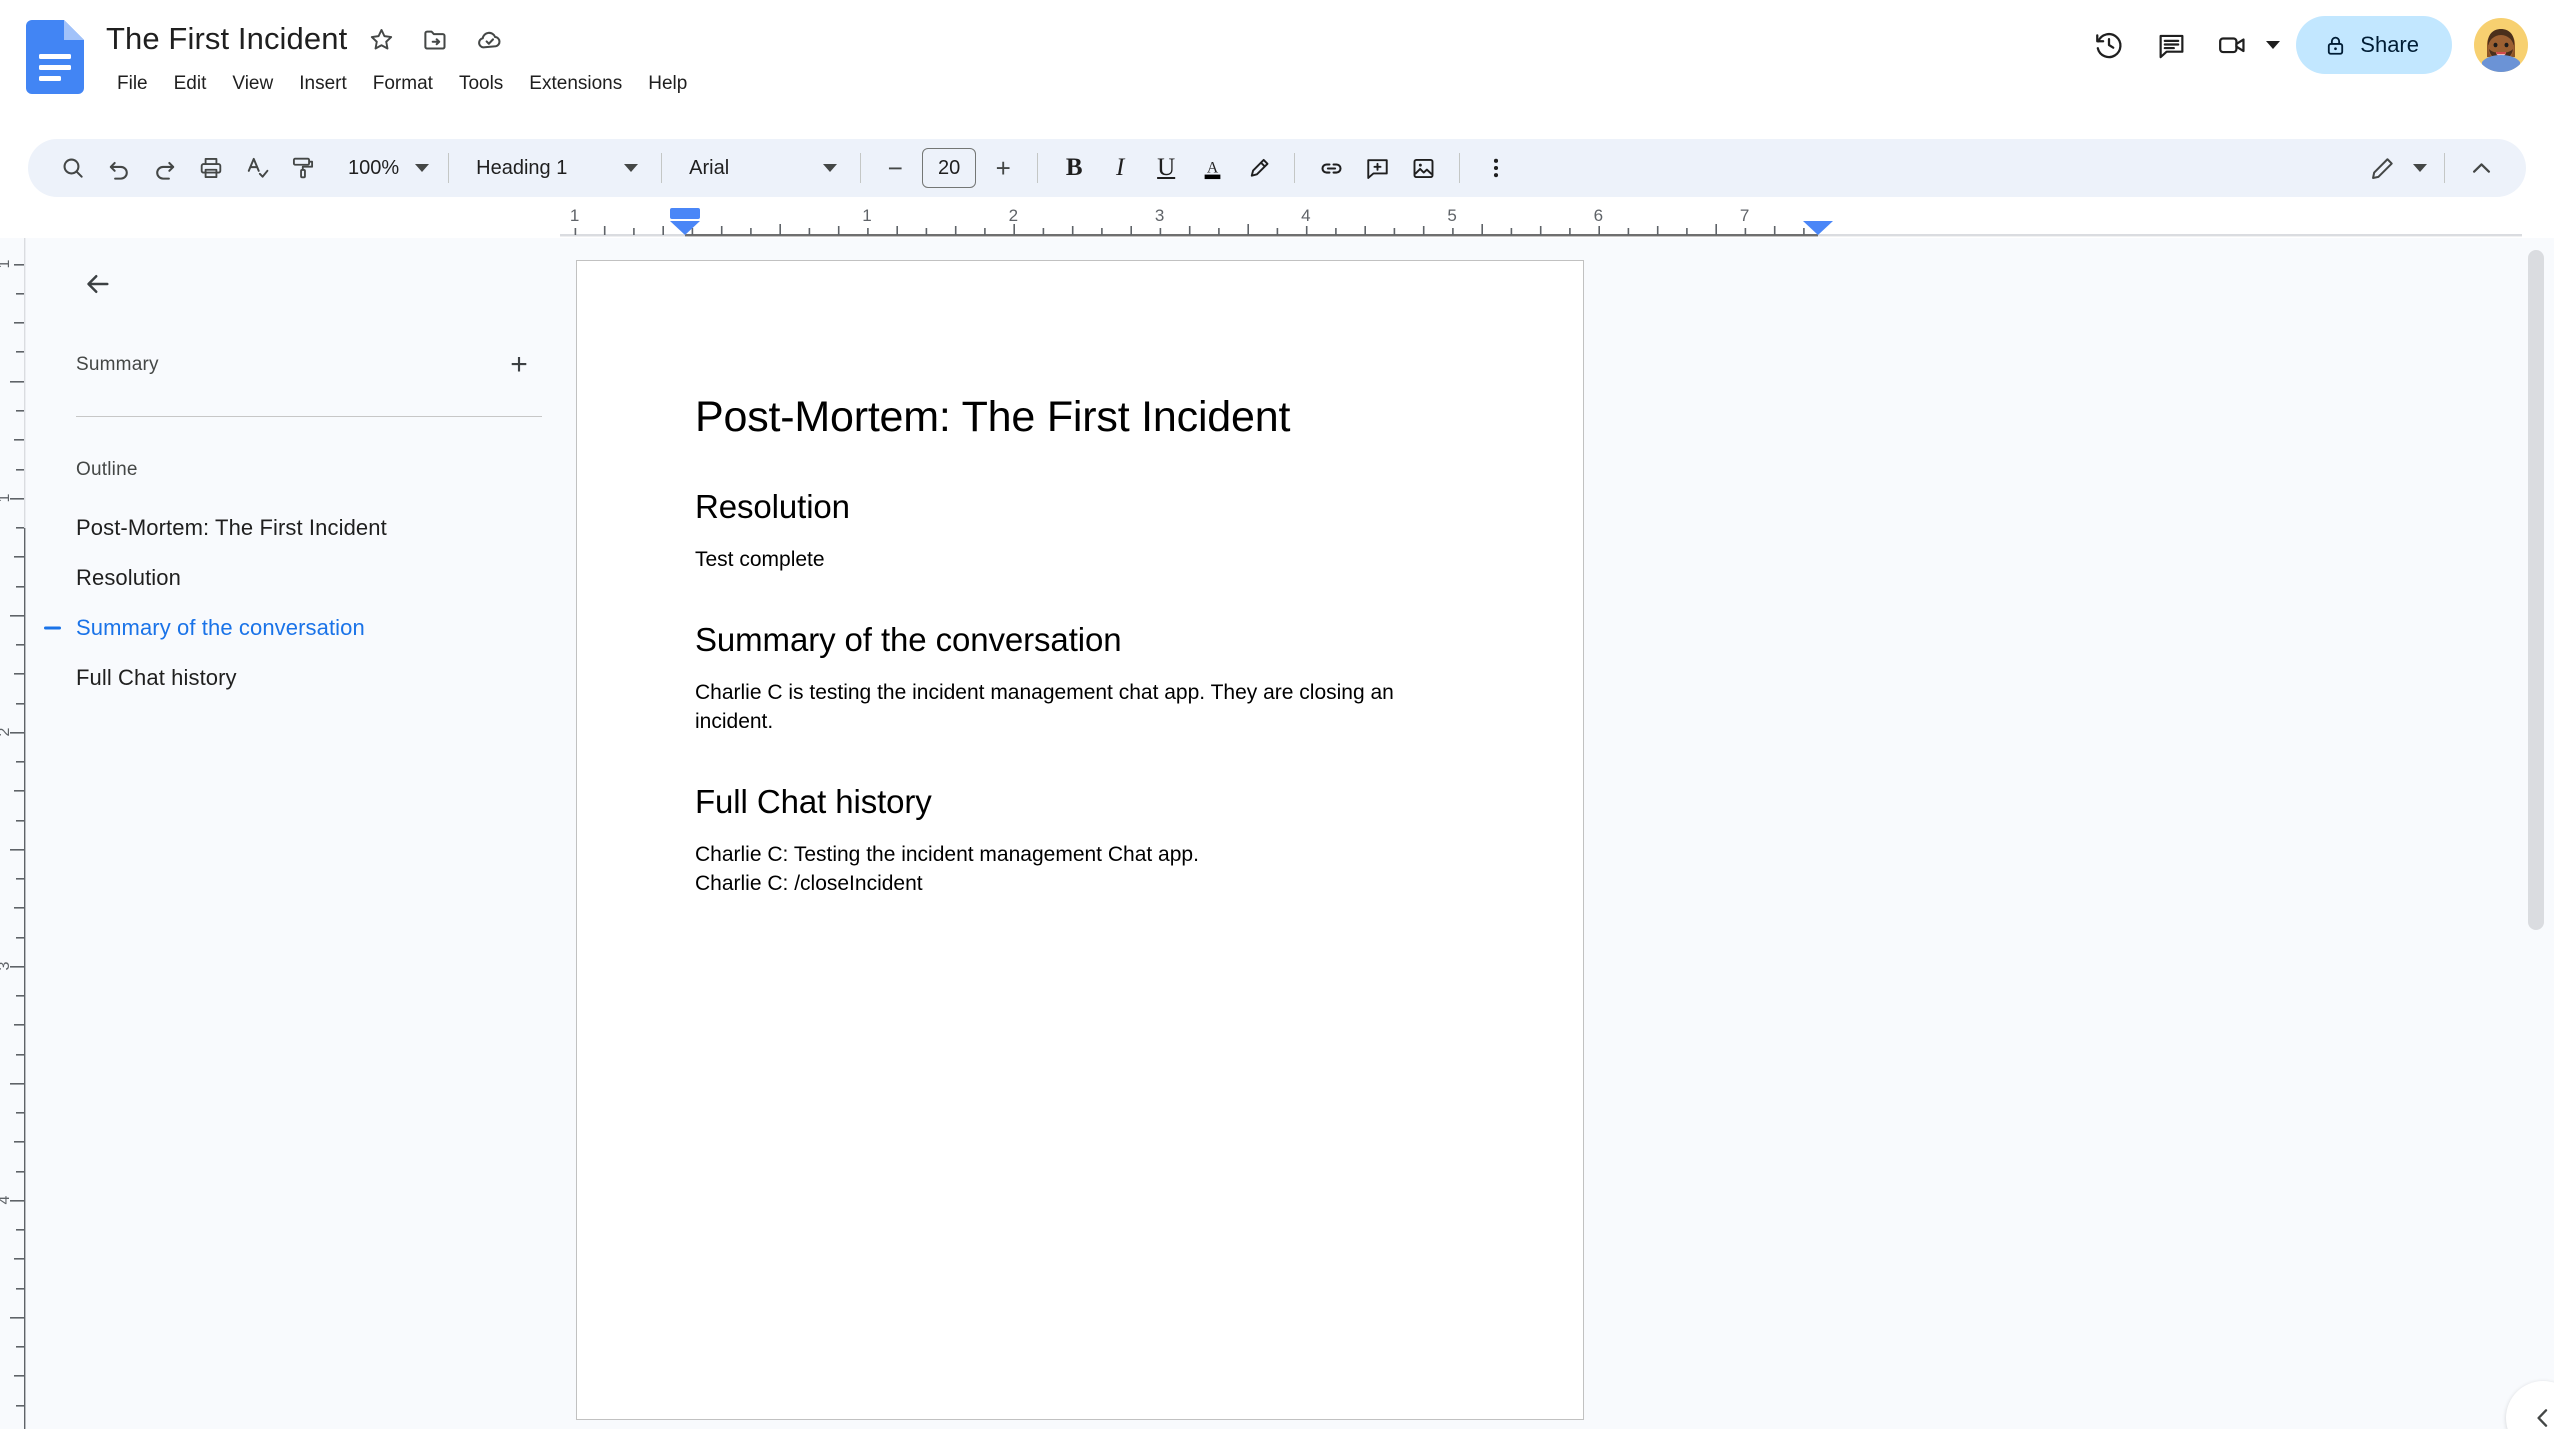  What do you see at coordinates (1080, 507) in the screenshot?
I see `doc-heading-resolution: Resolution` at bounding box center [1080, 507].